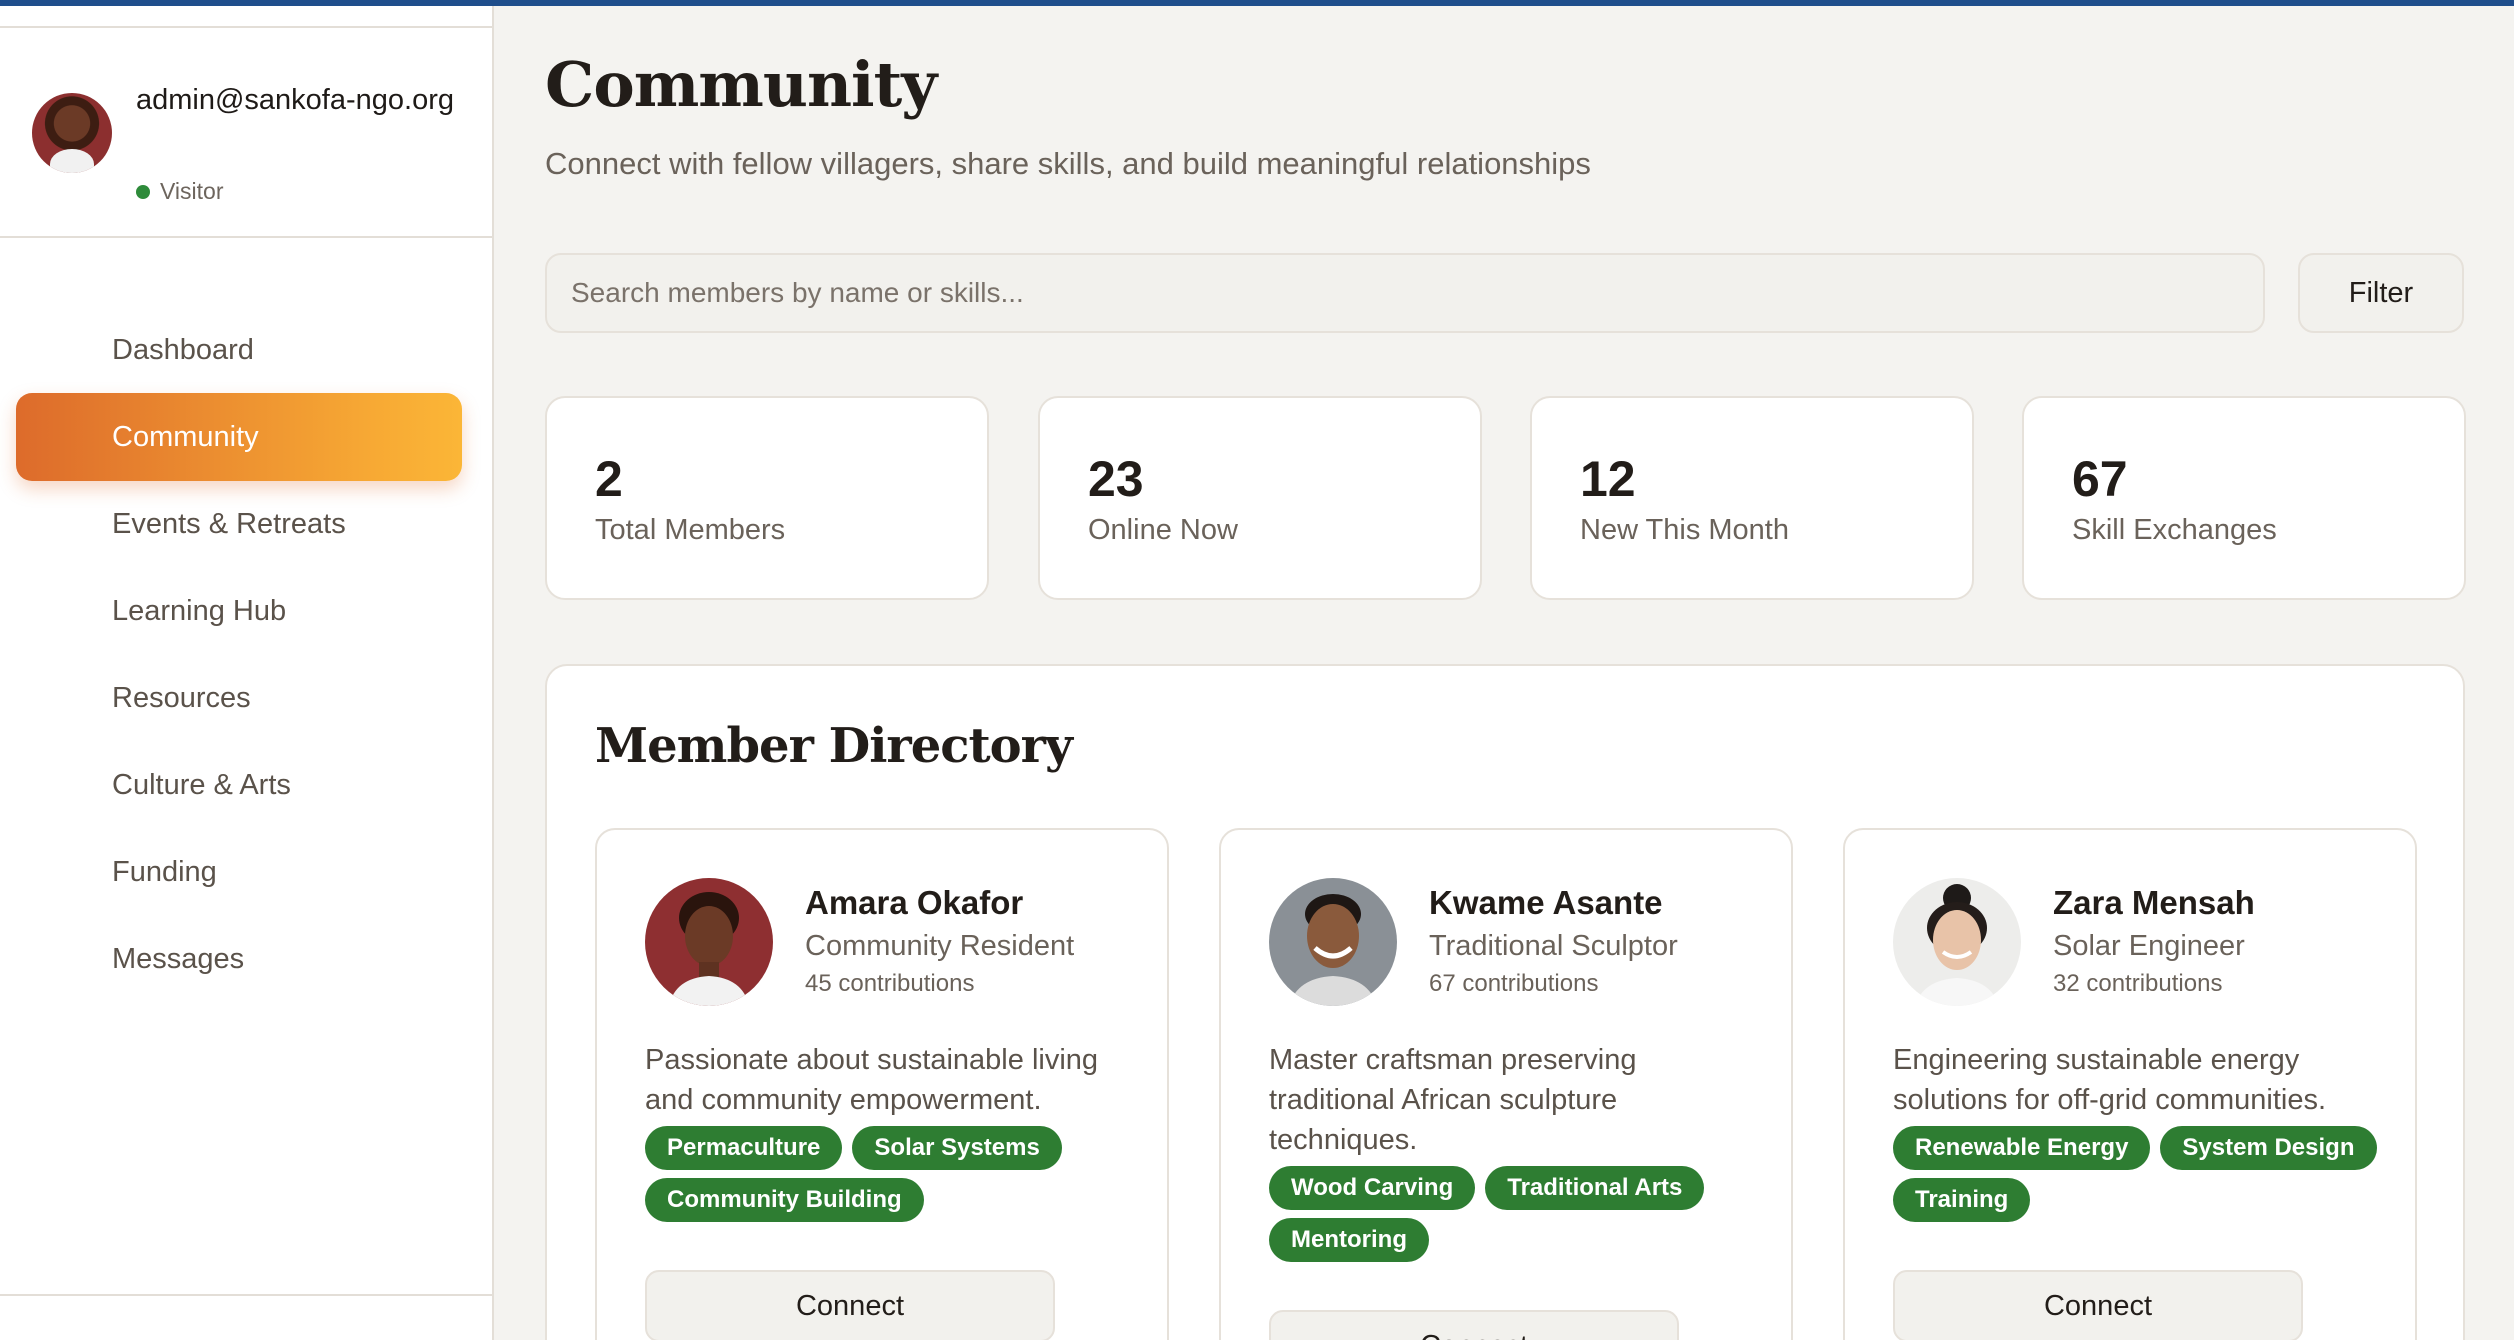 The width and height of the screenshot is (2514, 1340). What do you see at coordinates (239, 350) in the screenshot?
I see `sidebar-item-dashboard: Dashboard` at bounding box center [239, 350].